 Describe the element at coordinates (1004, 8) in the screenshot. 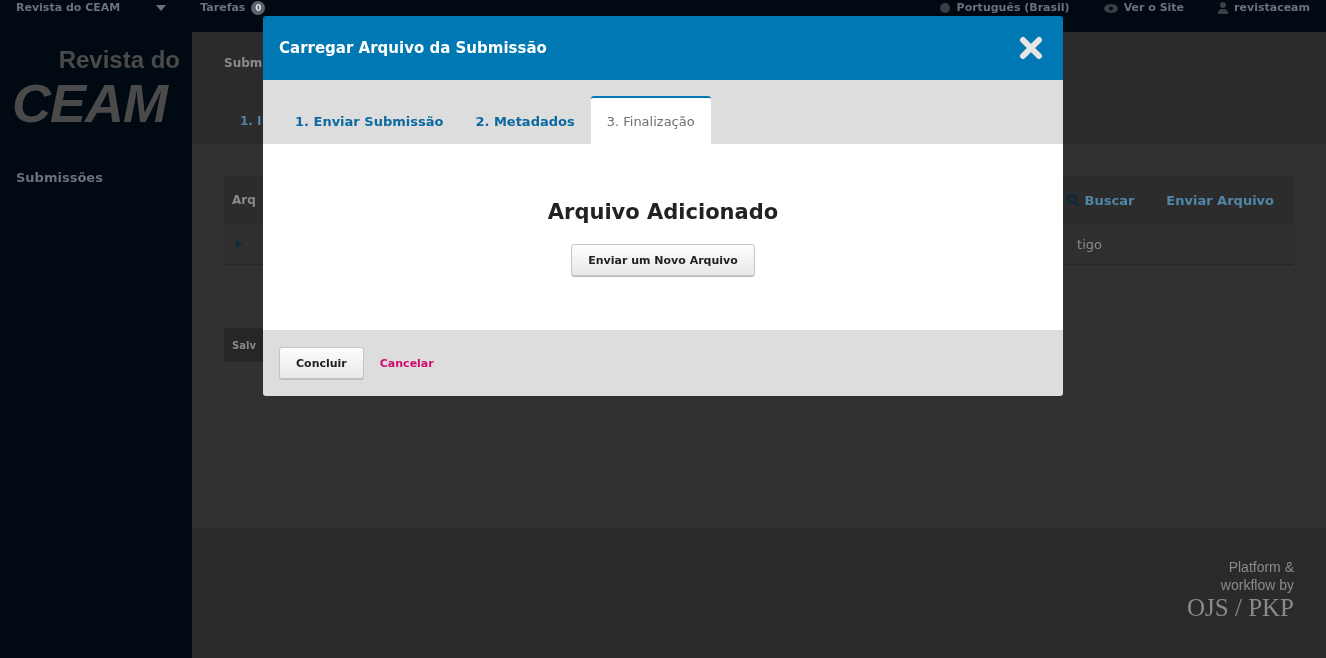

I see `language-menu: Português (Brasil)` at that location.